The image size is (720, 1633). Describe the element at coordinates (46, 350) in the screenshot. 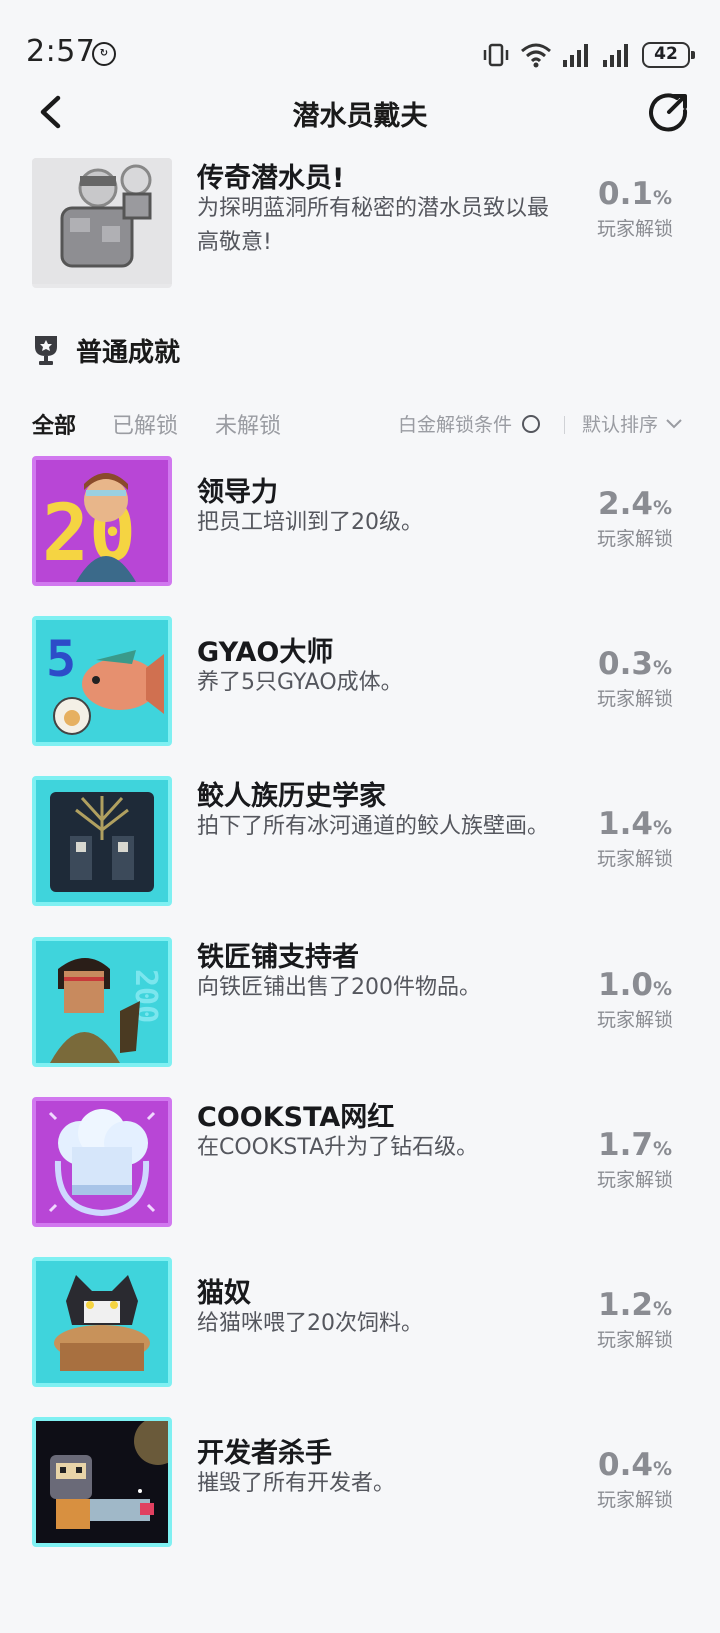

I see `trophy-icon` at that location.